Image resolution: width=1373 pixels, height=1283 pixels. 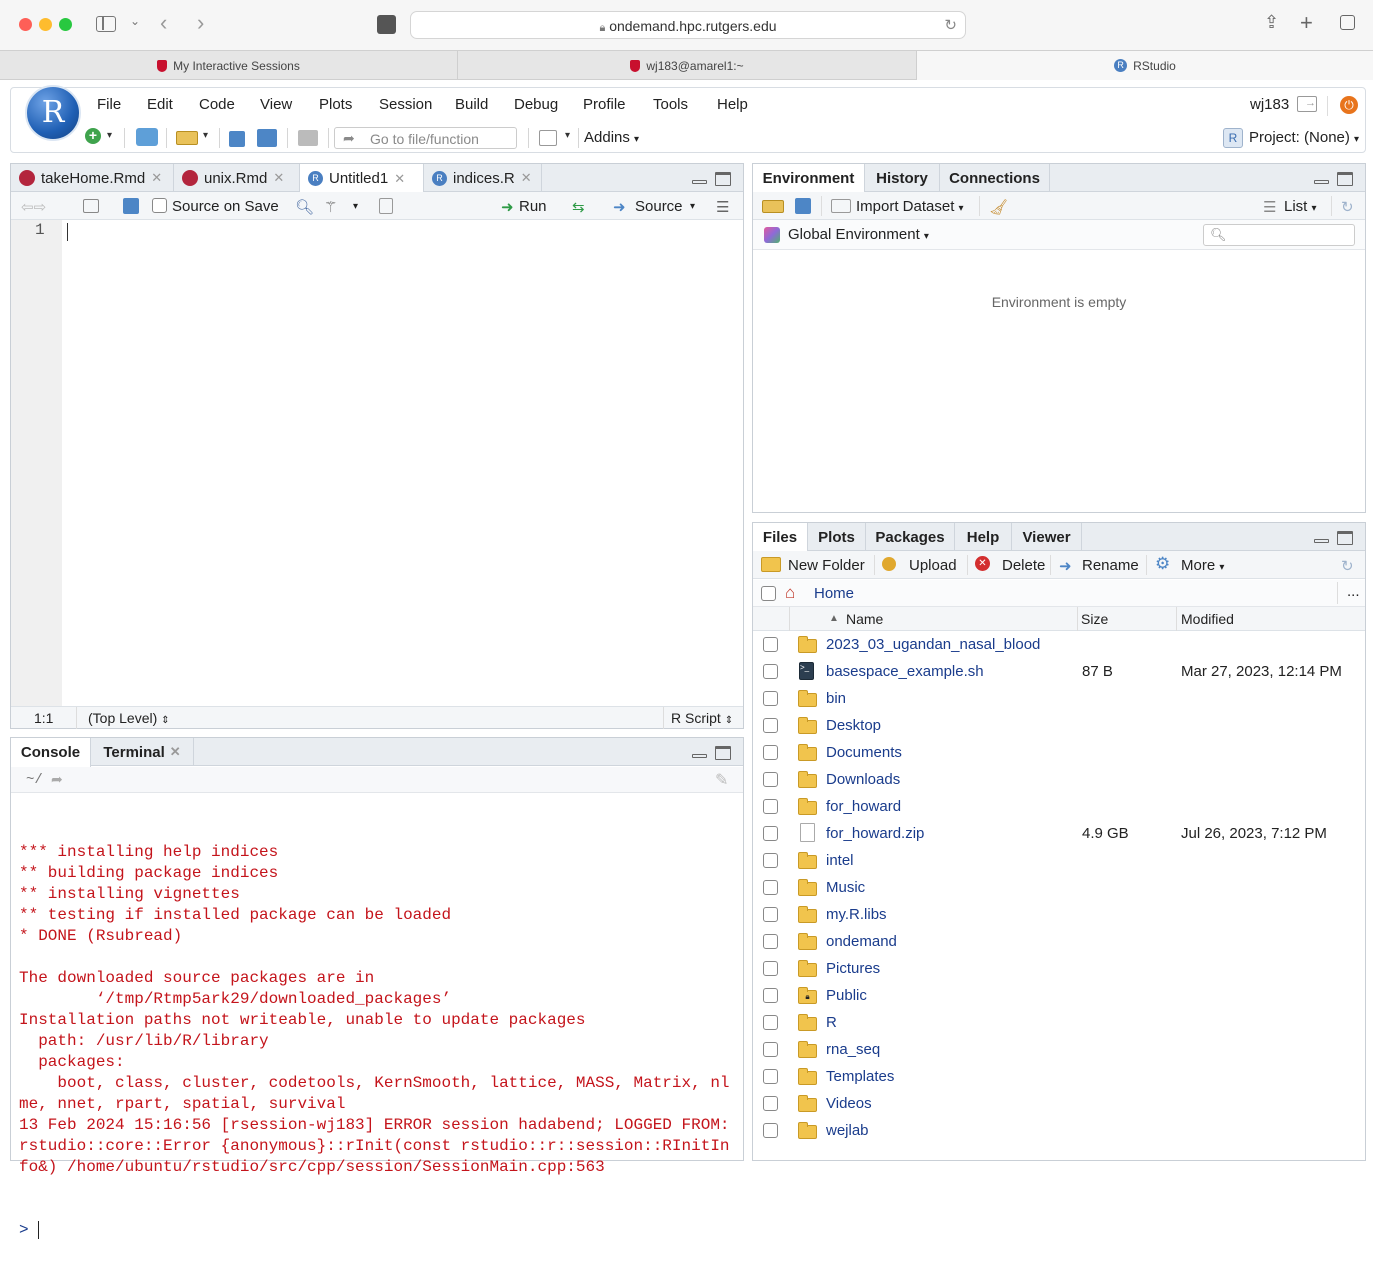 What do you see at coordinates (834, 593) in the screenshot?
I see `breadcrumb-home: Home` at bounding box center [834, 593].